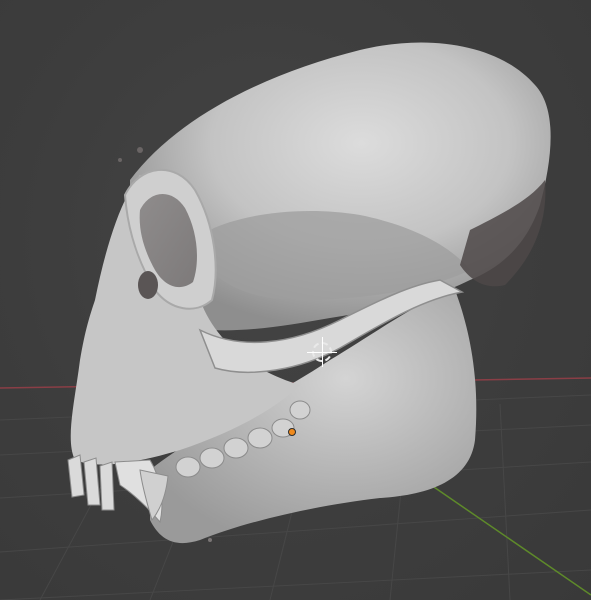 The image size is (591, 600). I want to click on infraorbital-foramen, so click(148, 285).